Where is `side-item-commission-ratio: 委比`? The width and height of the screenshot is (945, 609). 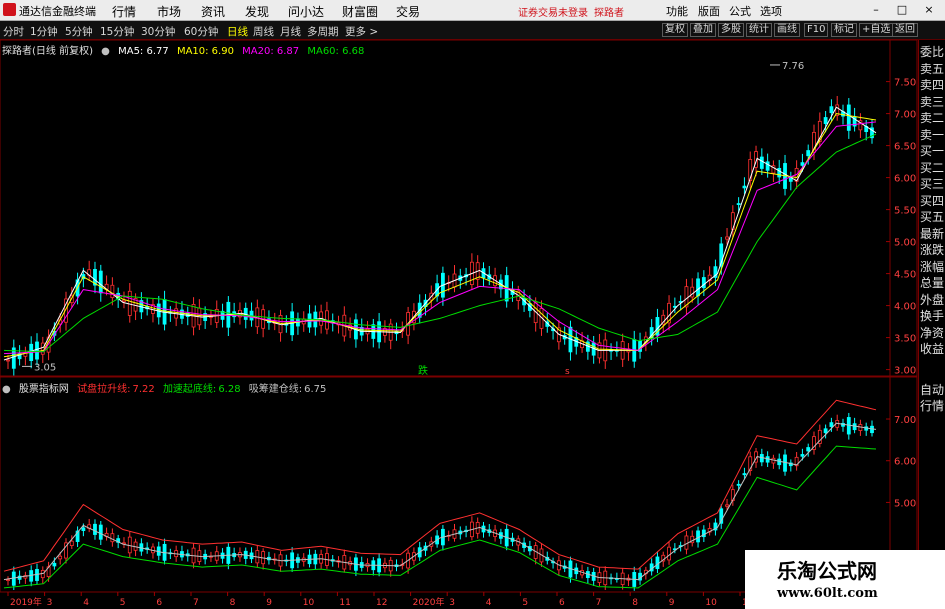 side-item-commission-ratio: 委比 is located at coordinates (932, 52).